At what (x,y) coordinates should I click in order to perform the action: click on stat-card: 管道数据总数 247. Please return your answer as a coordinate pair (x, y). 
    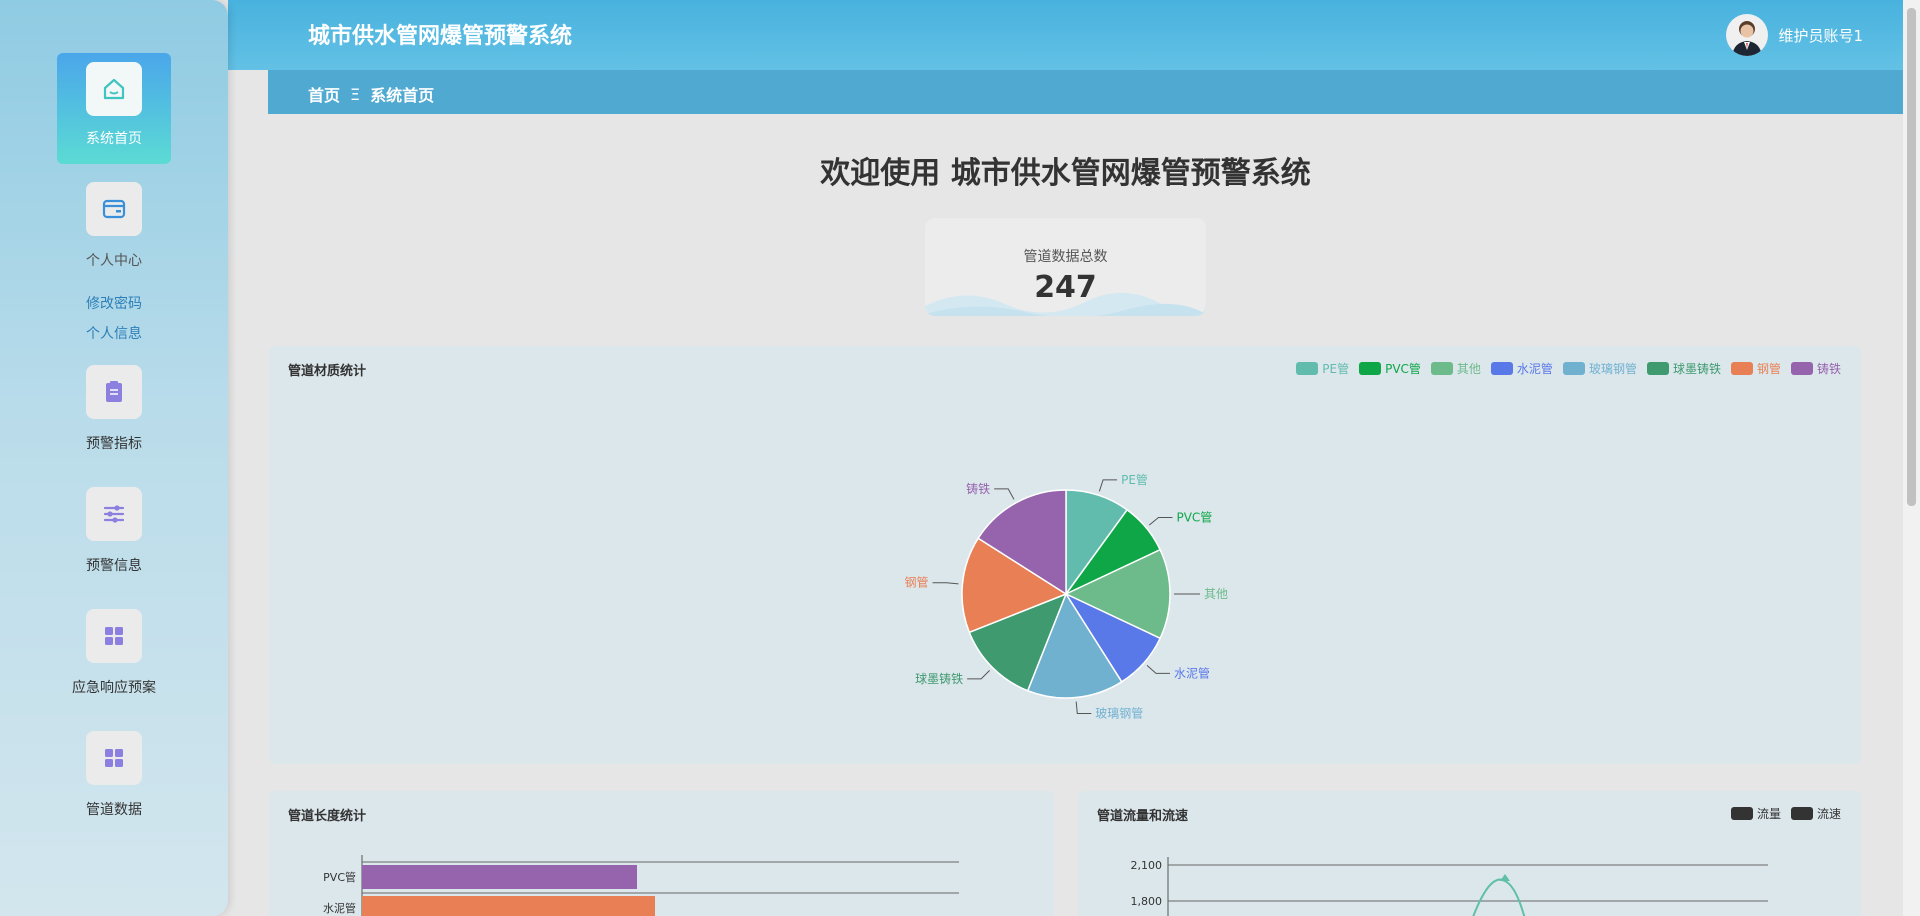
    Looking at the image, I should click on (1065, 267).